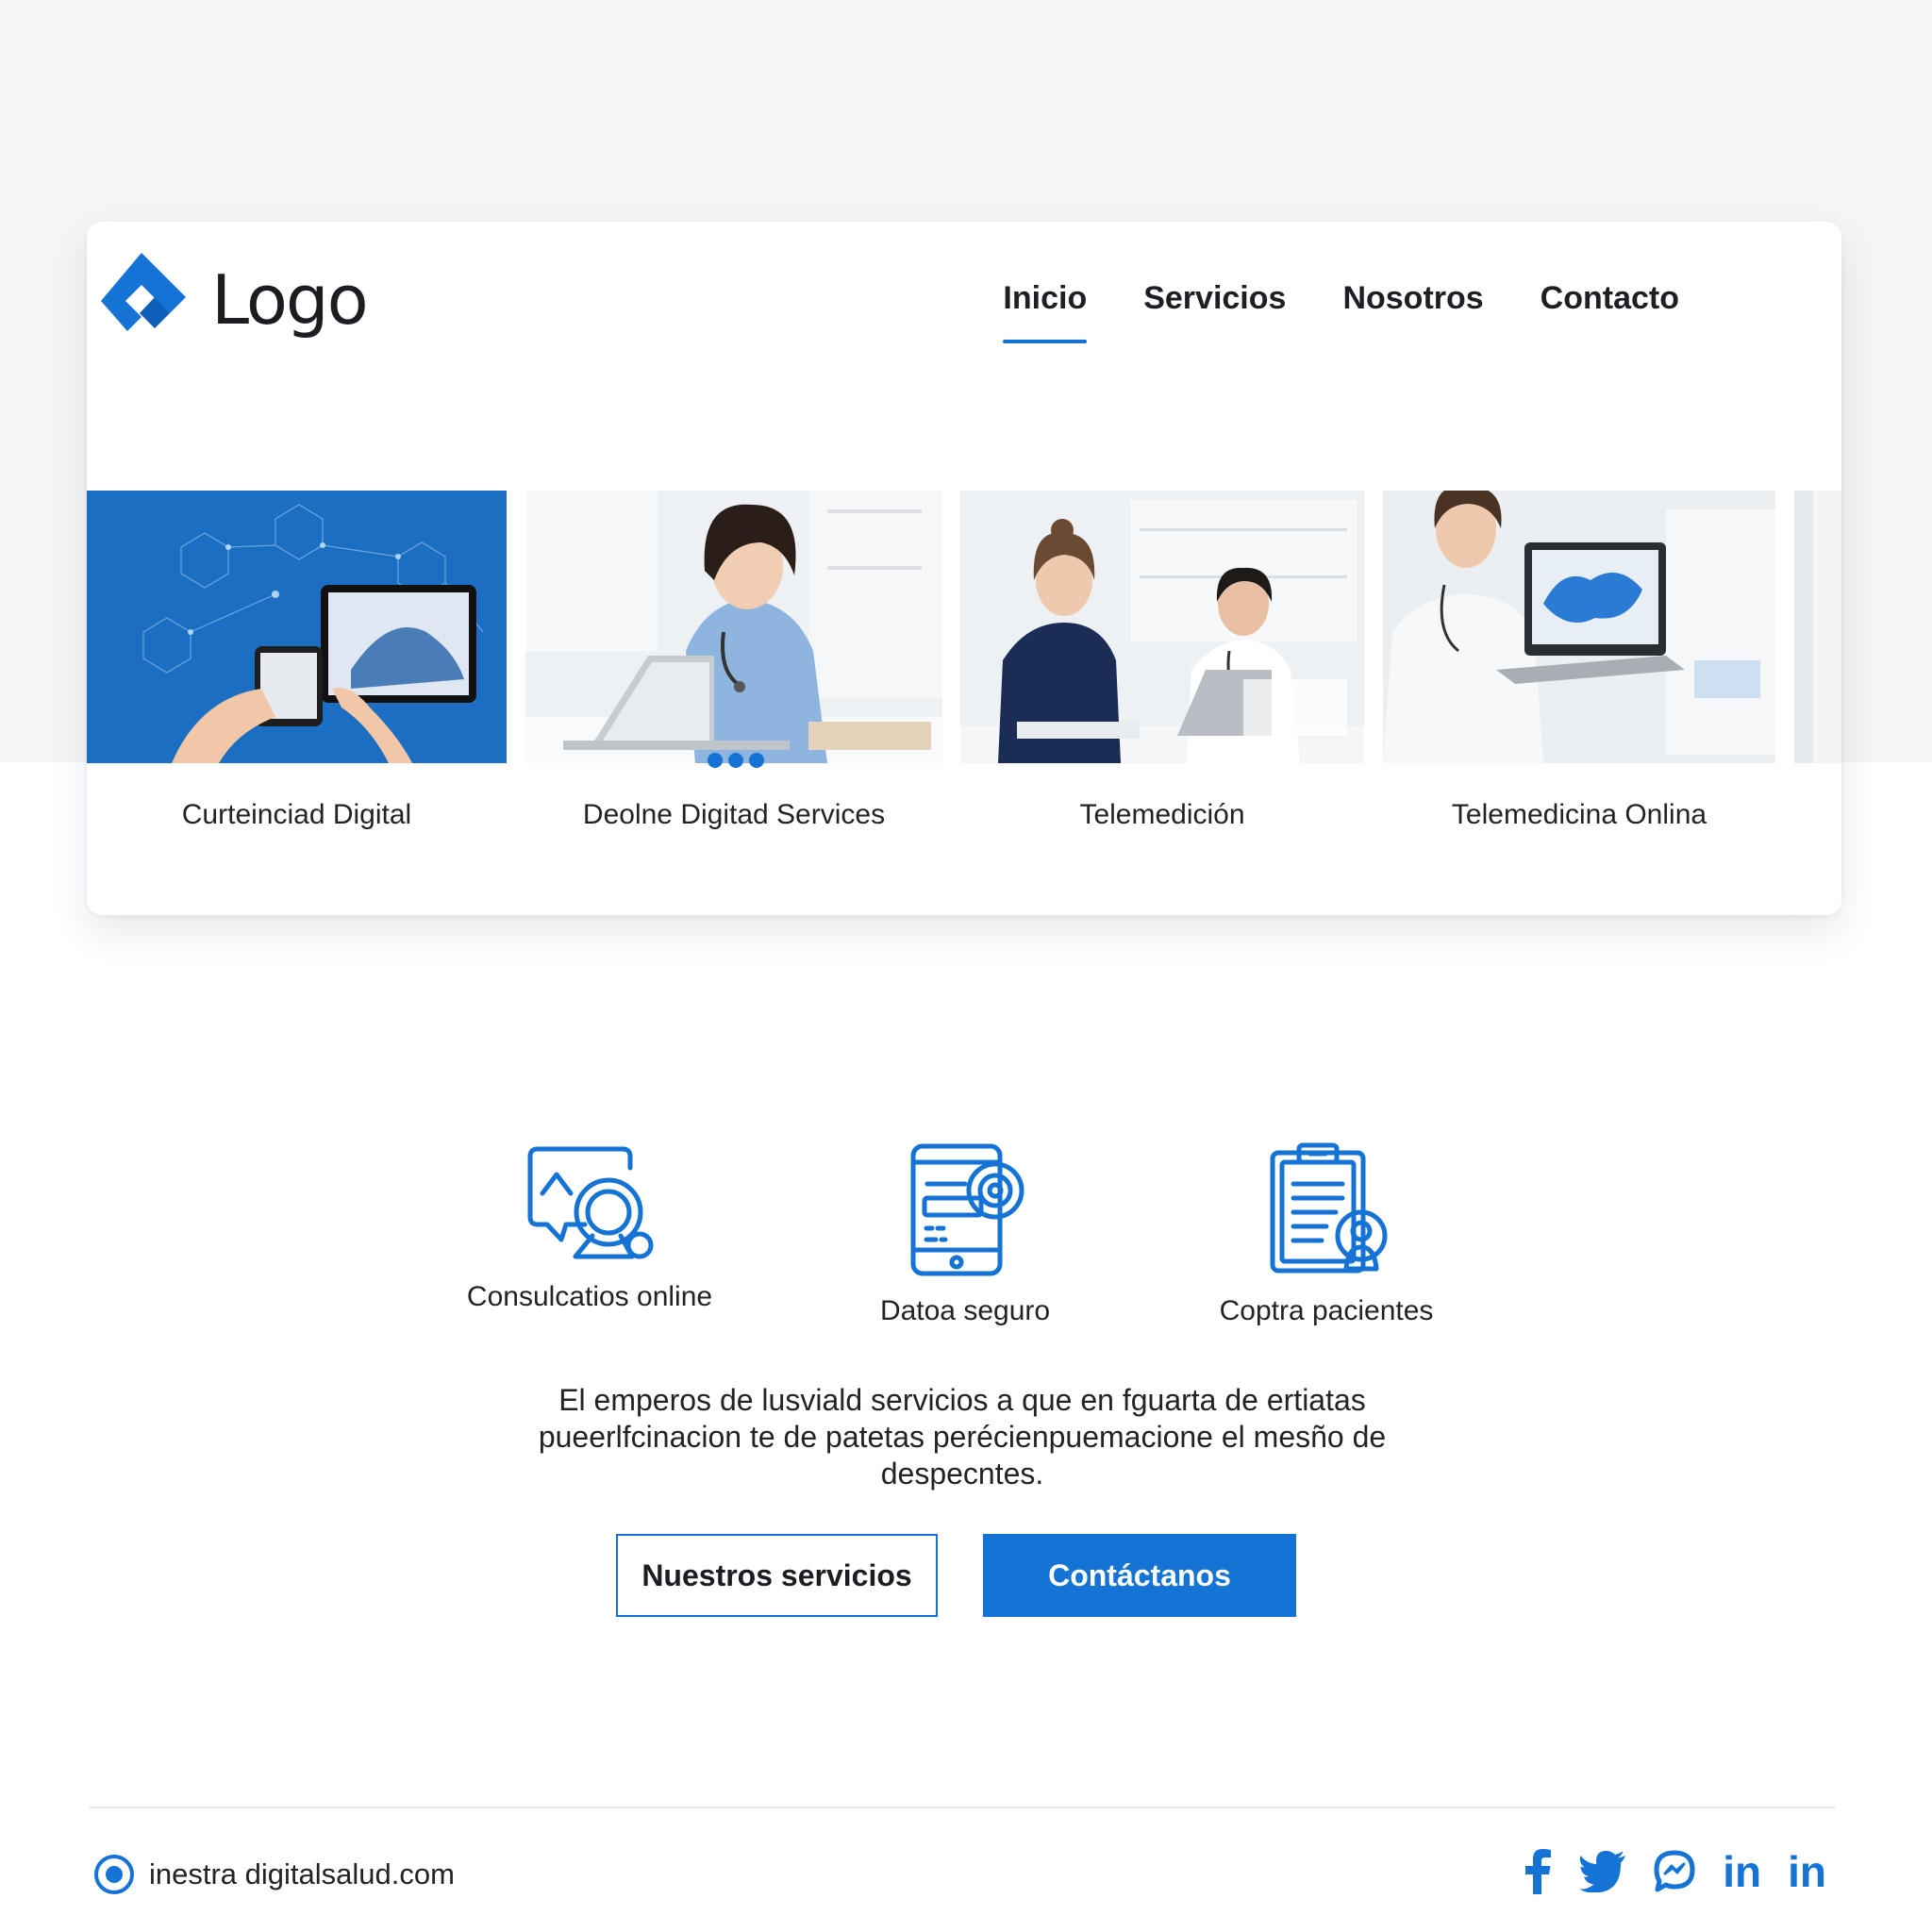  I want to click on next-slide-photo, so click(1817, 627).